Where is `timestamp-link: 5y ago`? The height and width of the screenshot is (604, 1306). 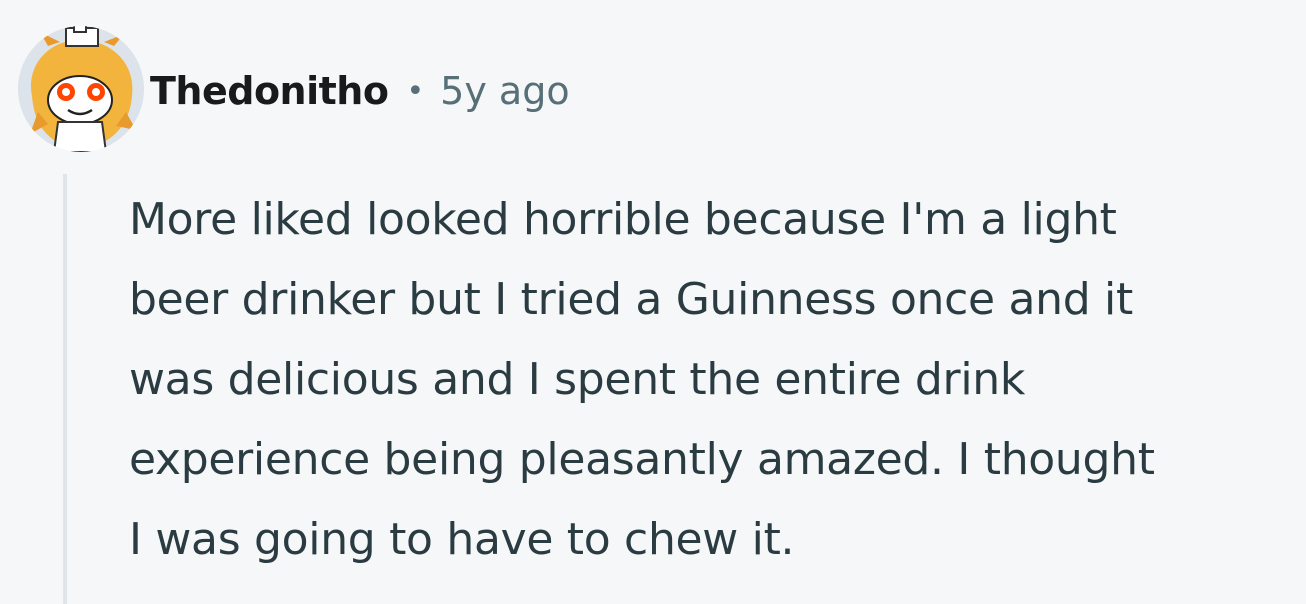
timestamp-link: 5y ago is located at coordinates (504, 91).